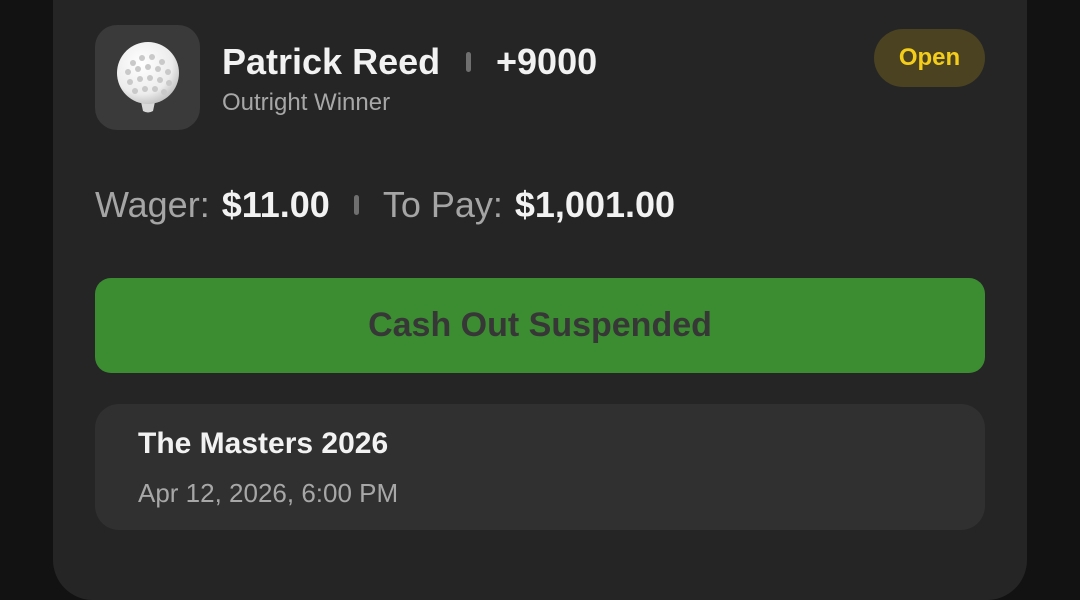 Image resolution: width=1080 pixels, height=600 pixels. I want to click on selection-name: Patrick Reed, so click(331, 61).